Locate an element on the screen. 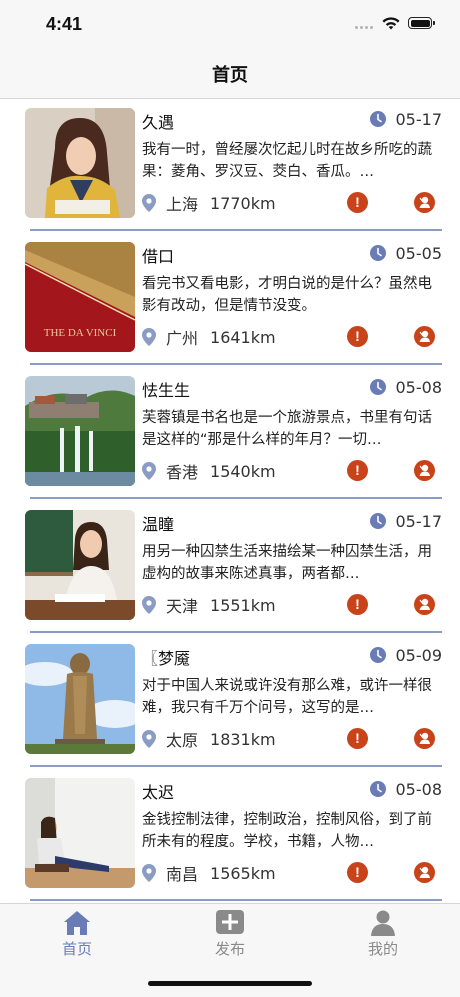  item-distance: 1565km is located at coordinates (243, 873).